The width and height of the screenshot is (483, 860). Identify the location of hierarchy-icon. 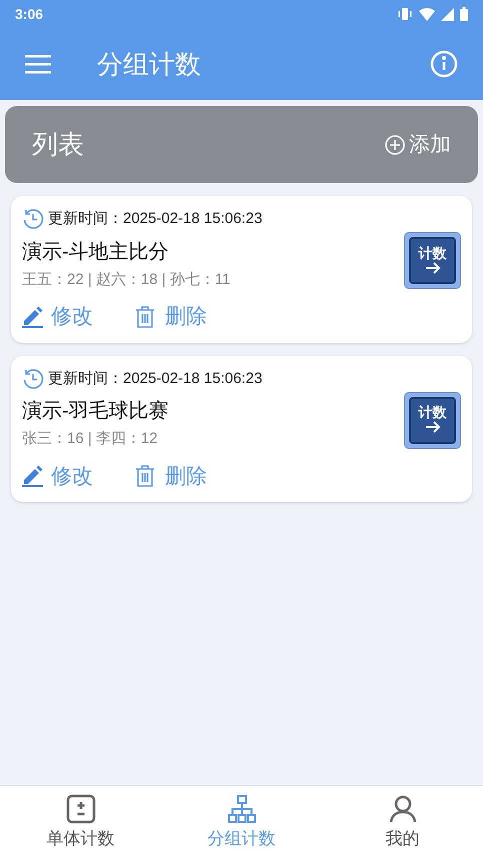
(241, 809).